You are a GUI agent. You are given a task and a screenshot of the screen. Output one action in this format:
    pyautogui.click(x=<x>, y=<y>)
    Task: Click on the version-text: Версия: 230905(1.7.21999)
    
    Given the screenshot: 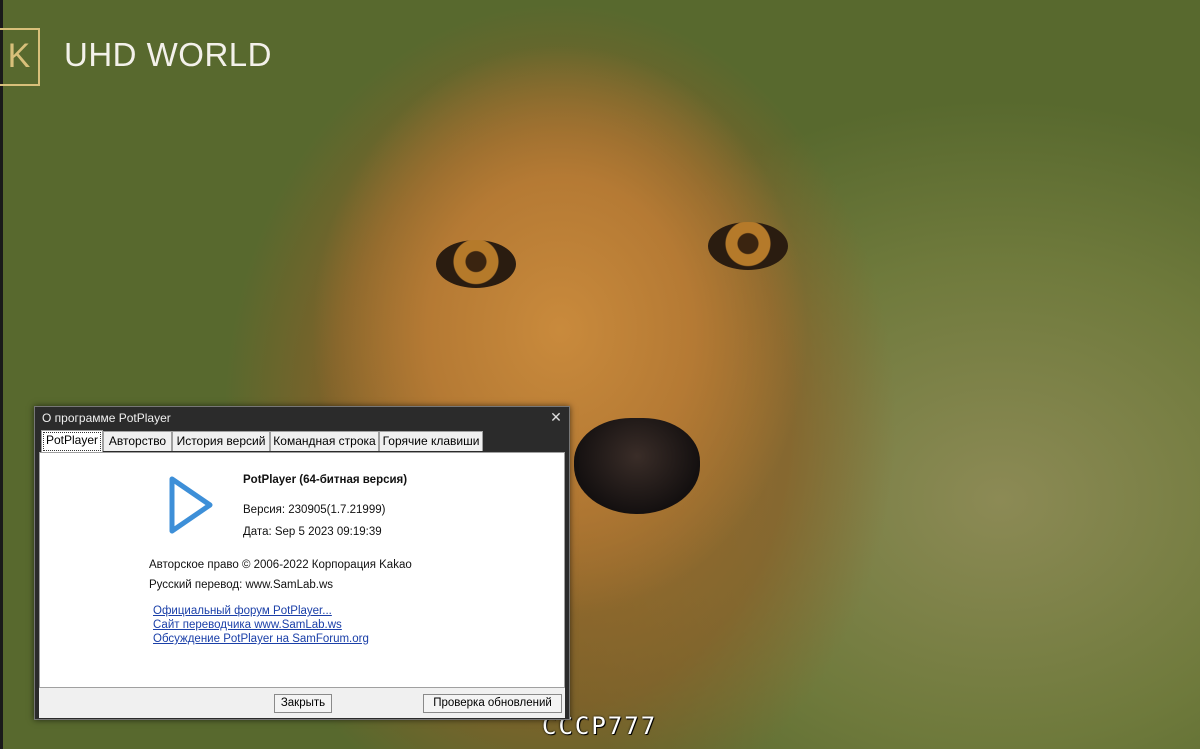 What is the action you would take?
    pyautogui.click(x=314, y=510)
    